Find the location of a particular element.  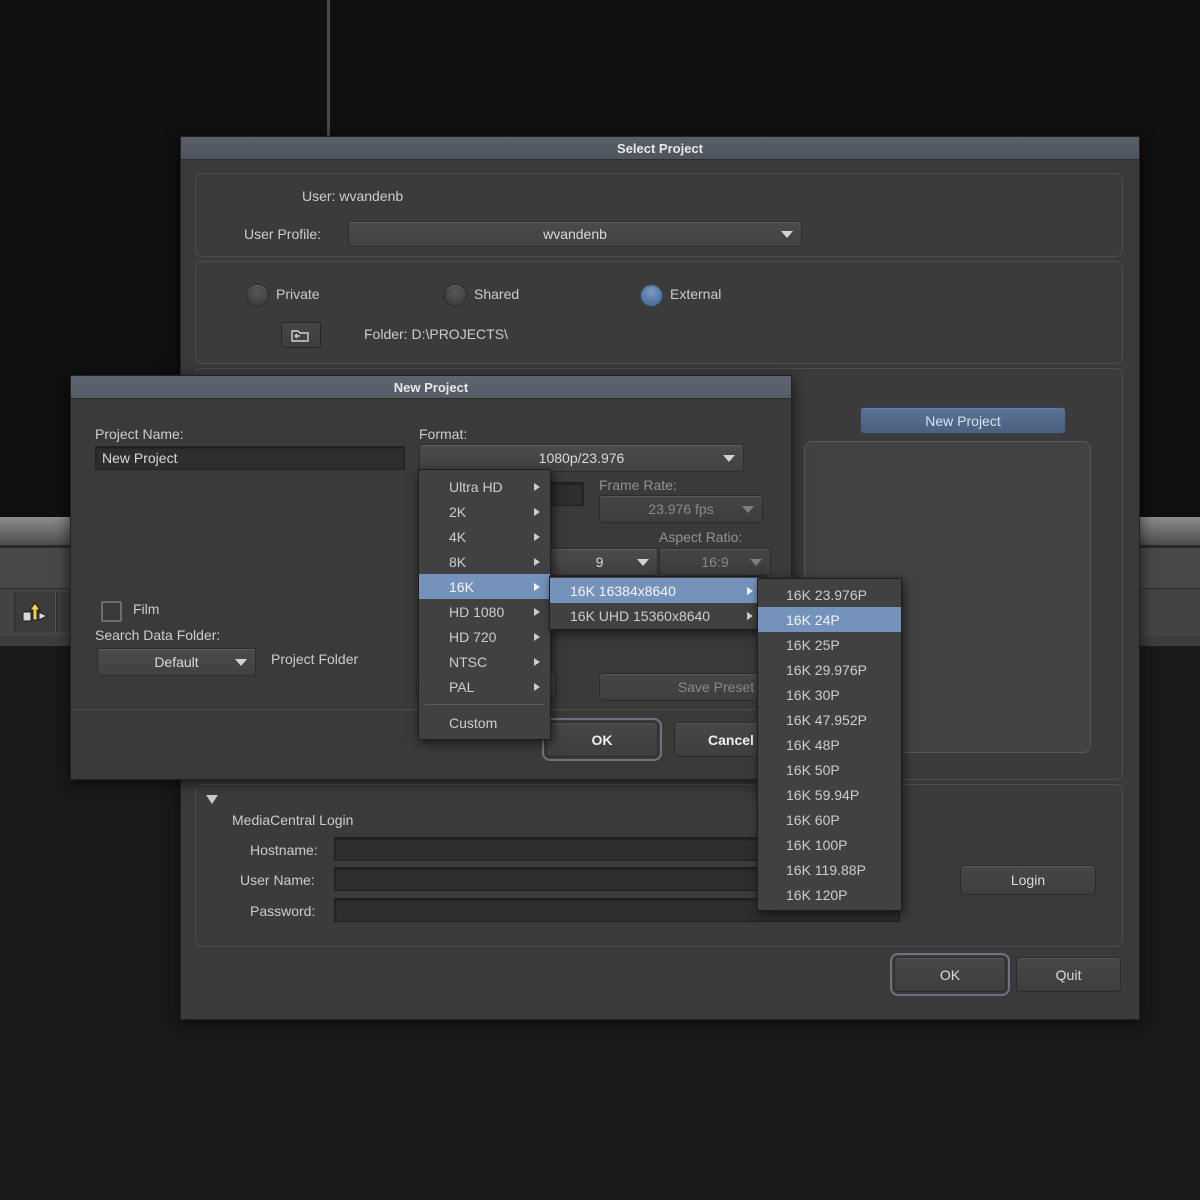

menu-item-4k: 4K is located at coordinates (484, 536).